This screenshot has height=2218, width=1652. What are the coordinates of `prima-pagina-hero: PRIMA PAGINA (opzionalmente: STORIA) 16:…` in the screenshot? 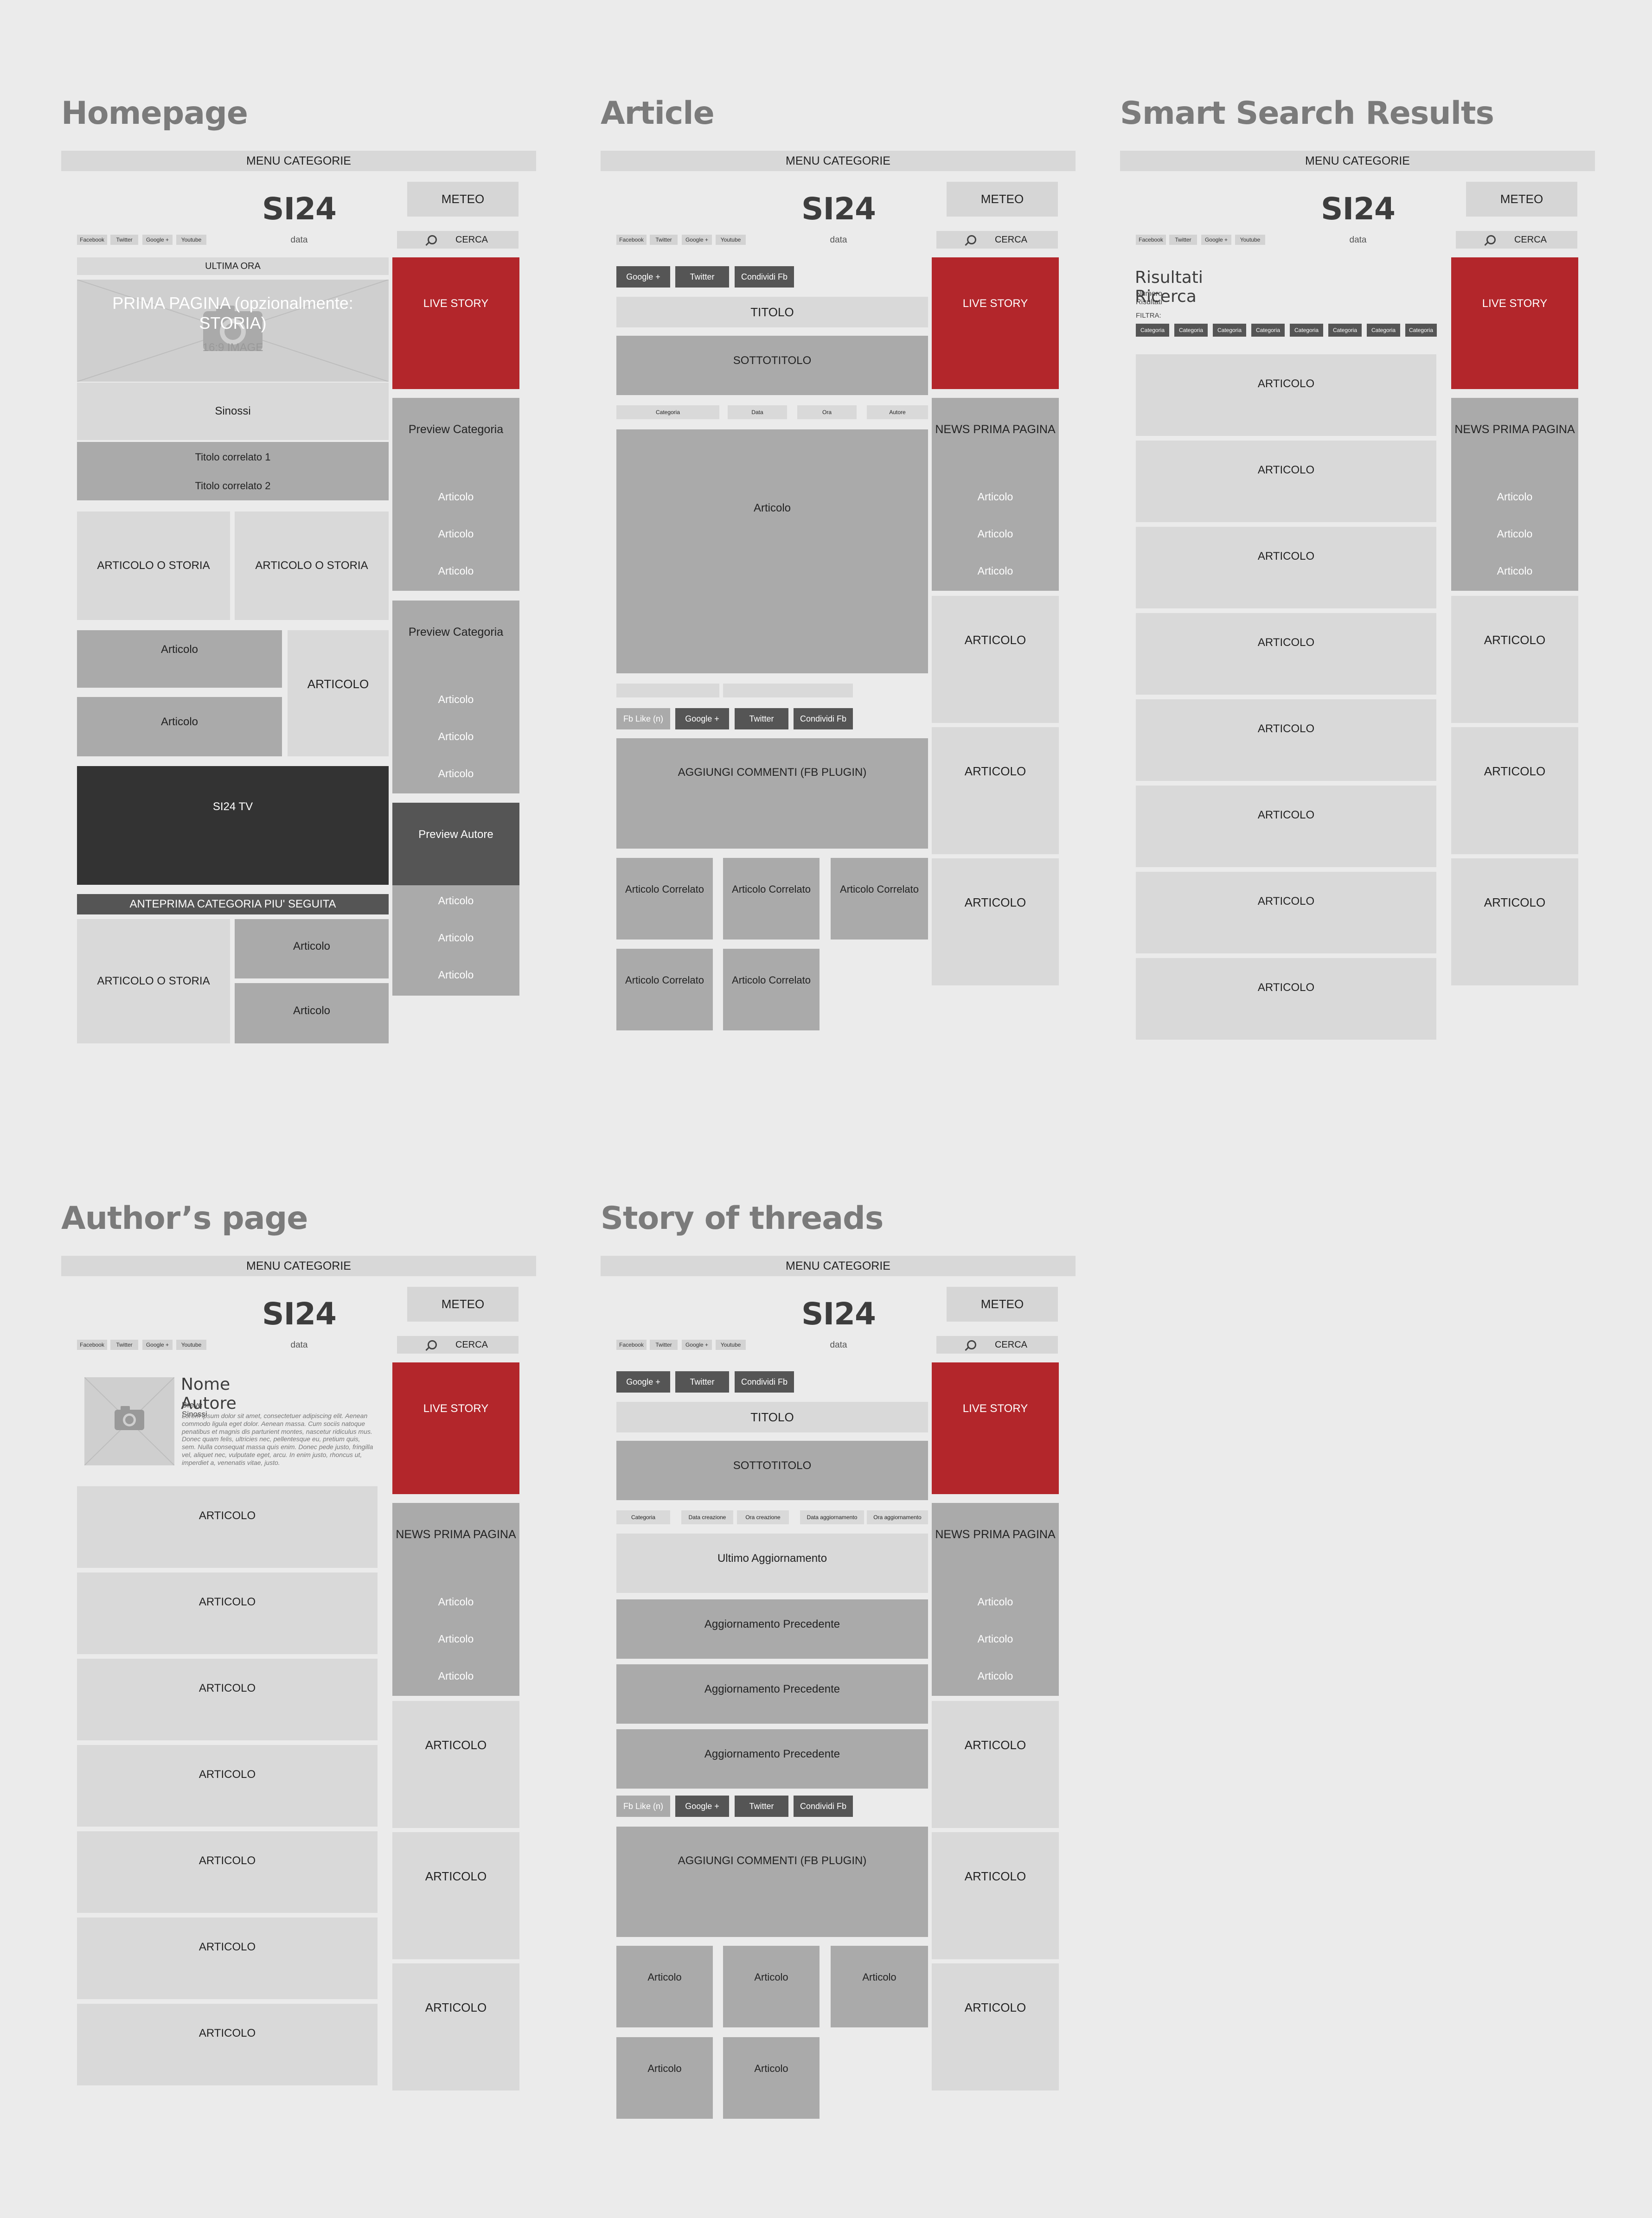 It's located at (233, 331).